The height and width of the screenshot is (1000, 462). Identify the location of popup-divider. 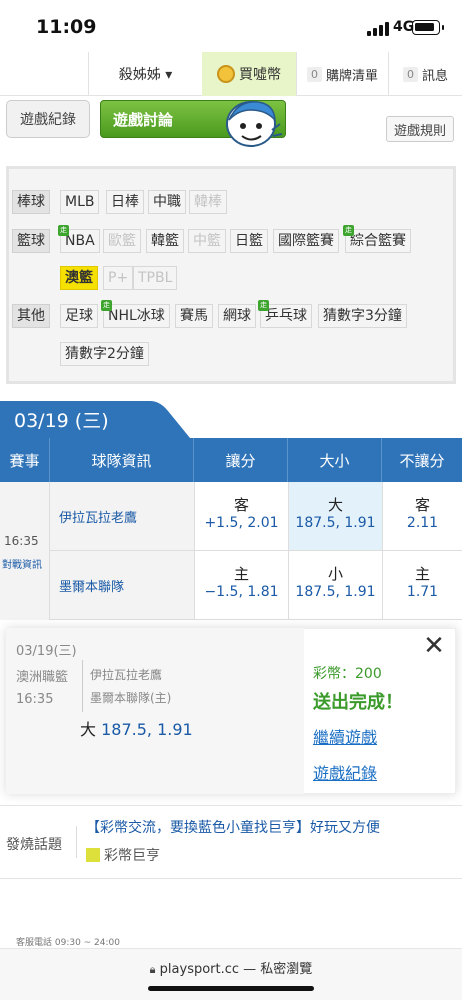
(82, 686).